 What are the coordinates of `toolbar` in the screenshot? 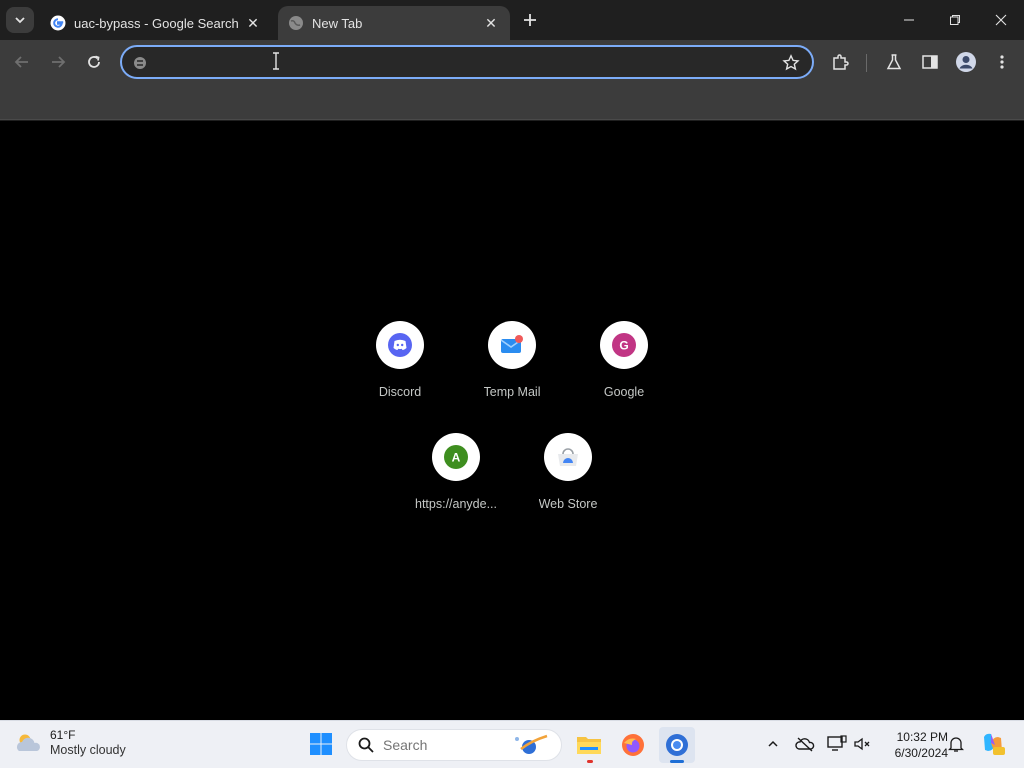 It's located at (512, 62).